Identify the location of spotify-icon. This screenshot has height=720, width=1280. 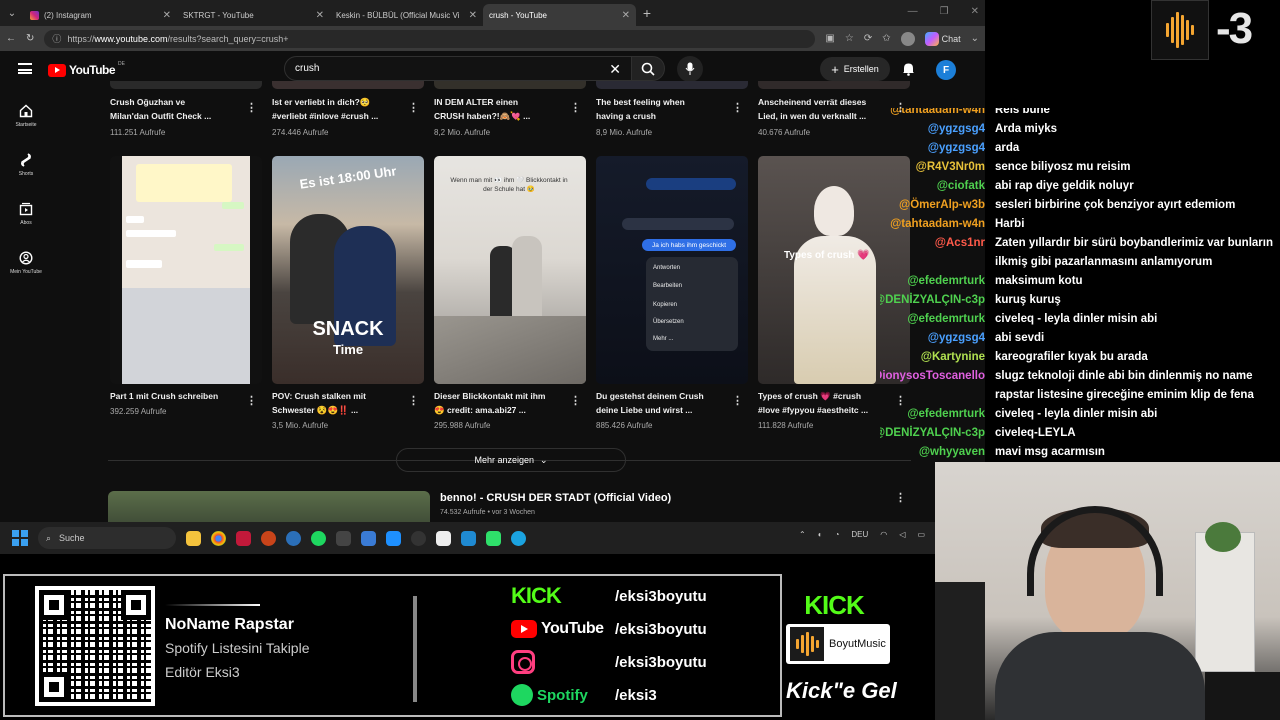
(318, 538).